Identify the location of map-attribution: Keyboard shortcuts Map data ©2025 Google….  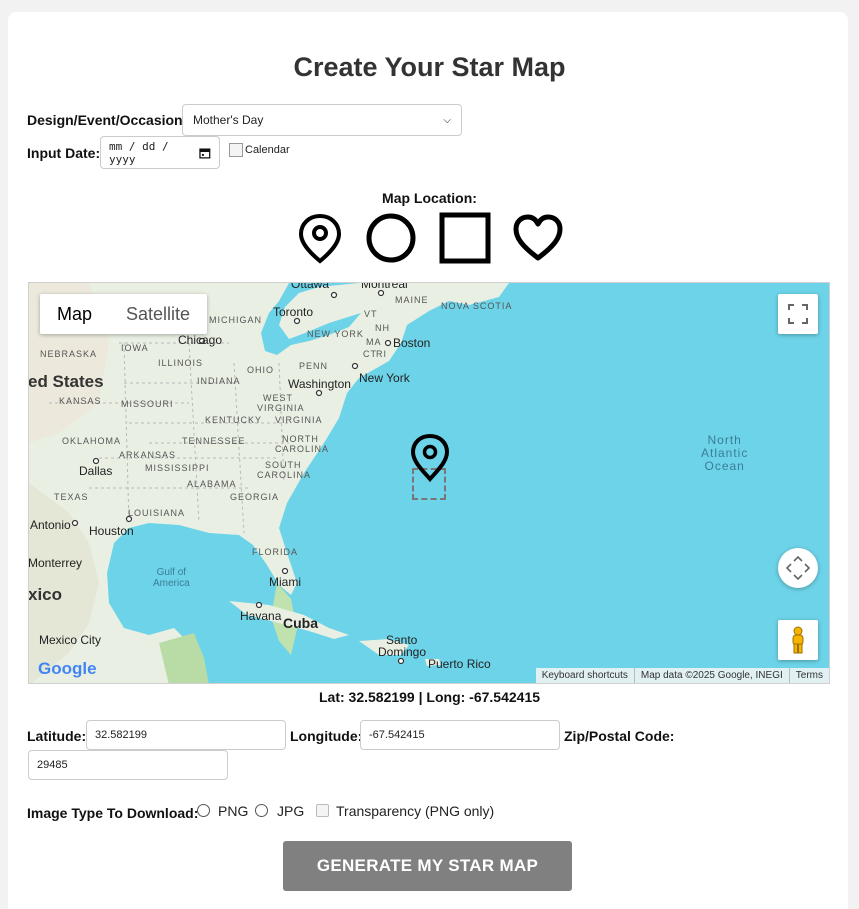
(682, 675).